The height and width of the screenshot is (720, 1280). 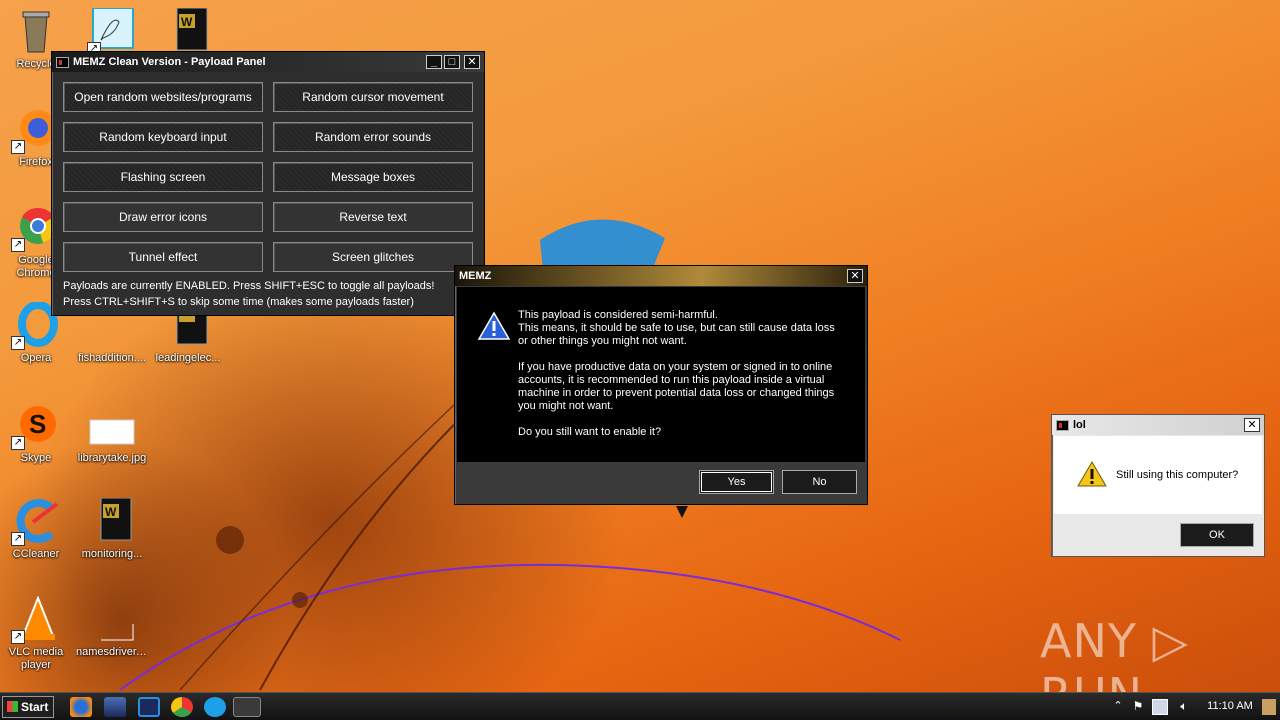 I want to click on payload-draw-error-icons-button: Draw error icons, so click(x=163, y=217).